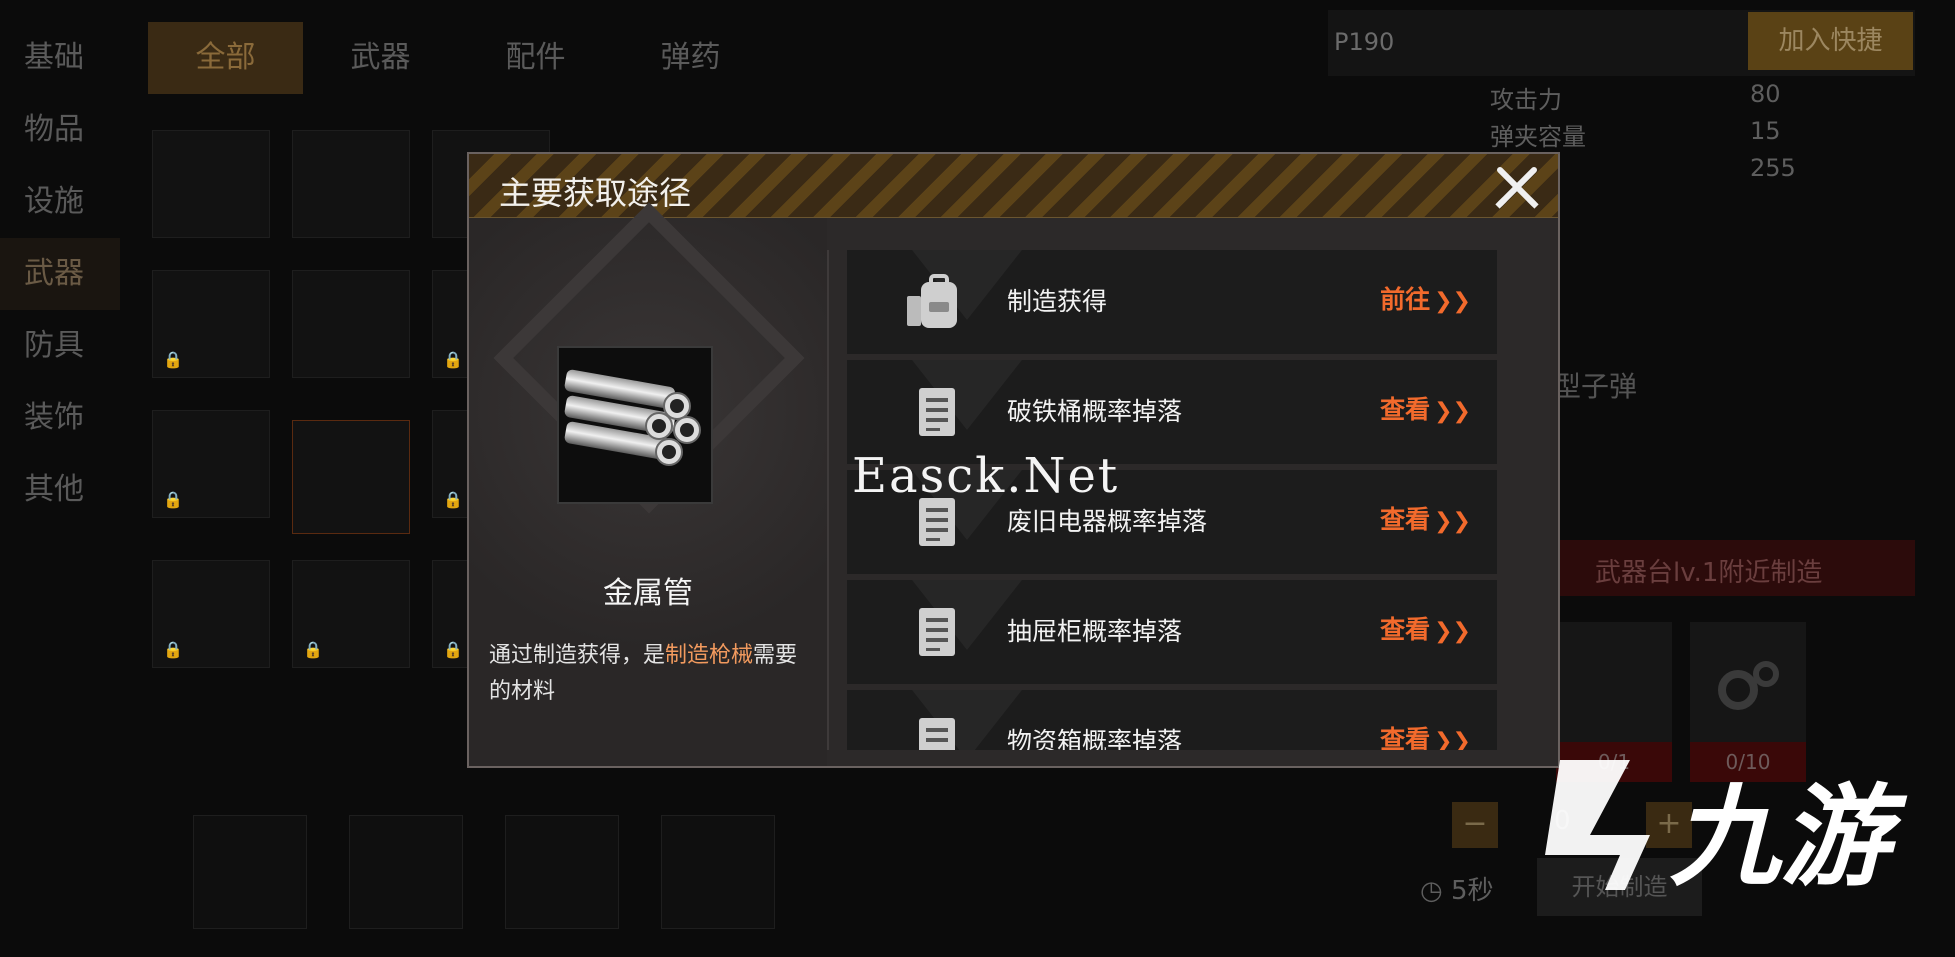 The width and height of the screenshot is (1955, 957). I want to click on clock-icon: ◷, so click(1431, 891).